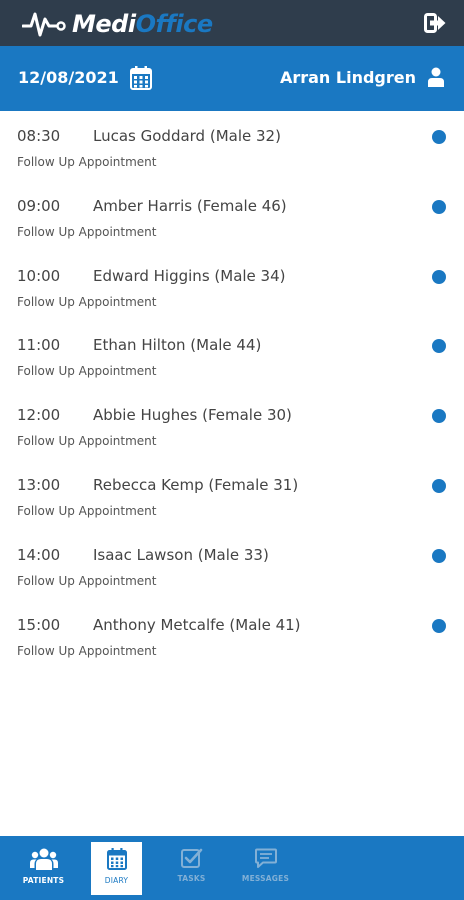  I want to click on user-name: Arran Lindgren, so click(348, 78).